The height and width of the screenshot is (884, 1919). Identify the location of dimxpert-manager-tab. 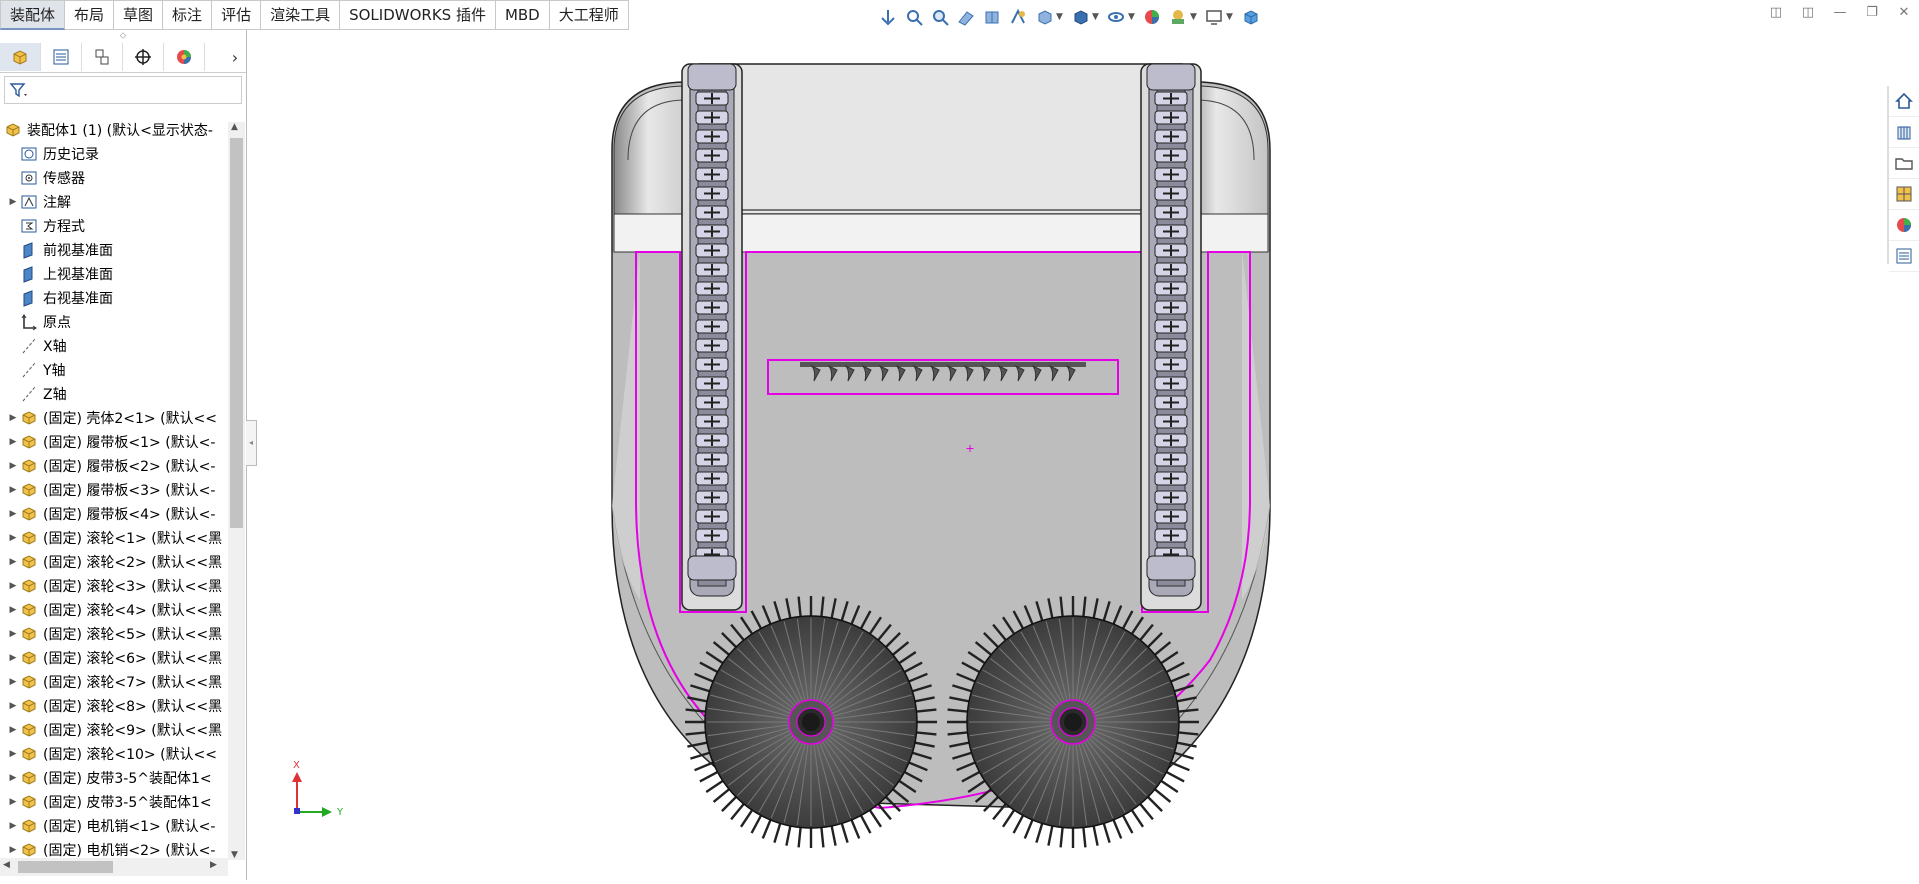
(143, 57).